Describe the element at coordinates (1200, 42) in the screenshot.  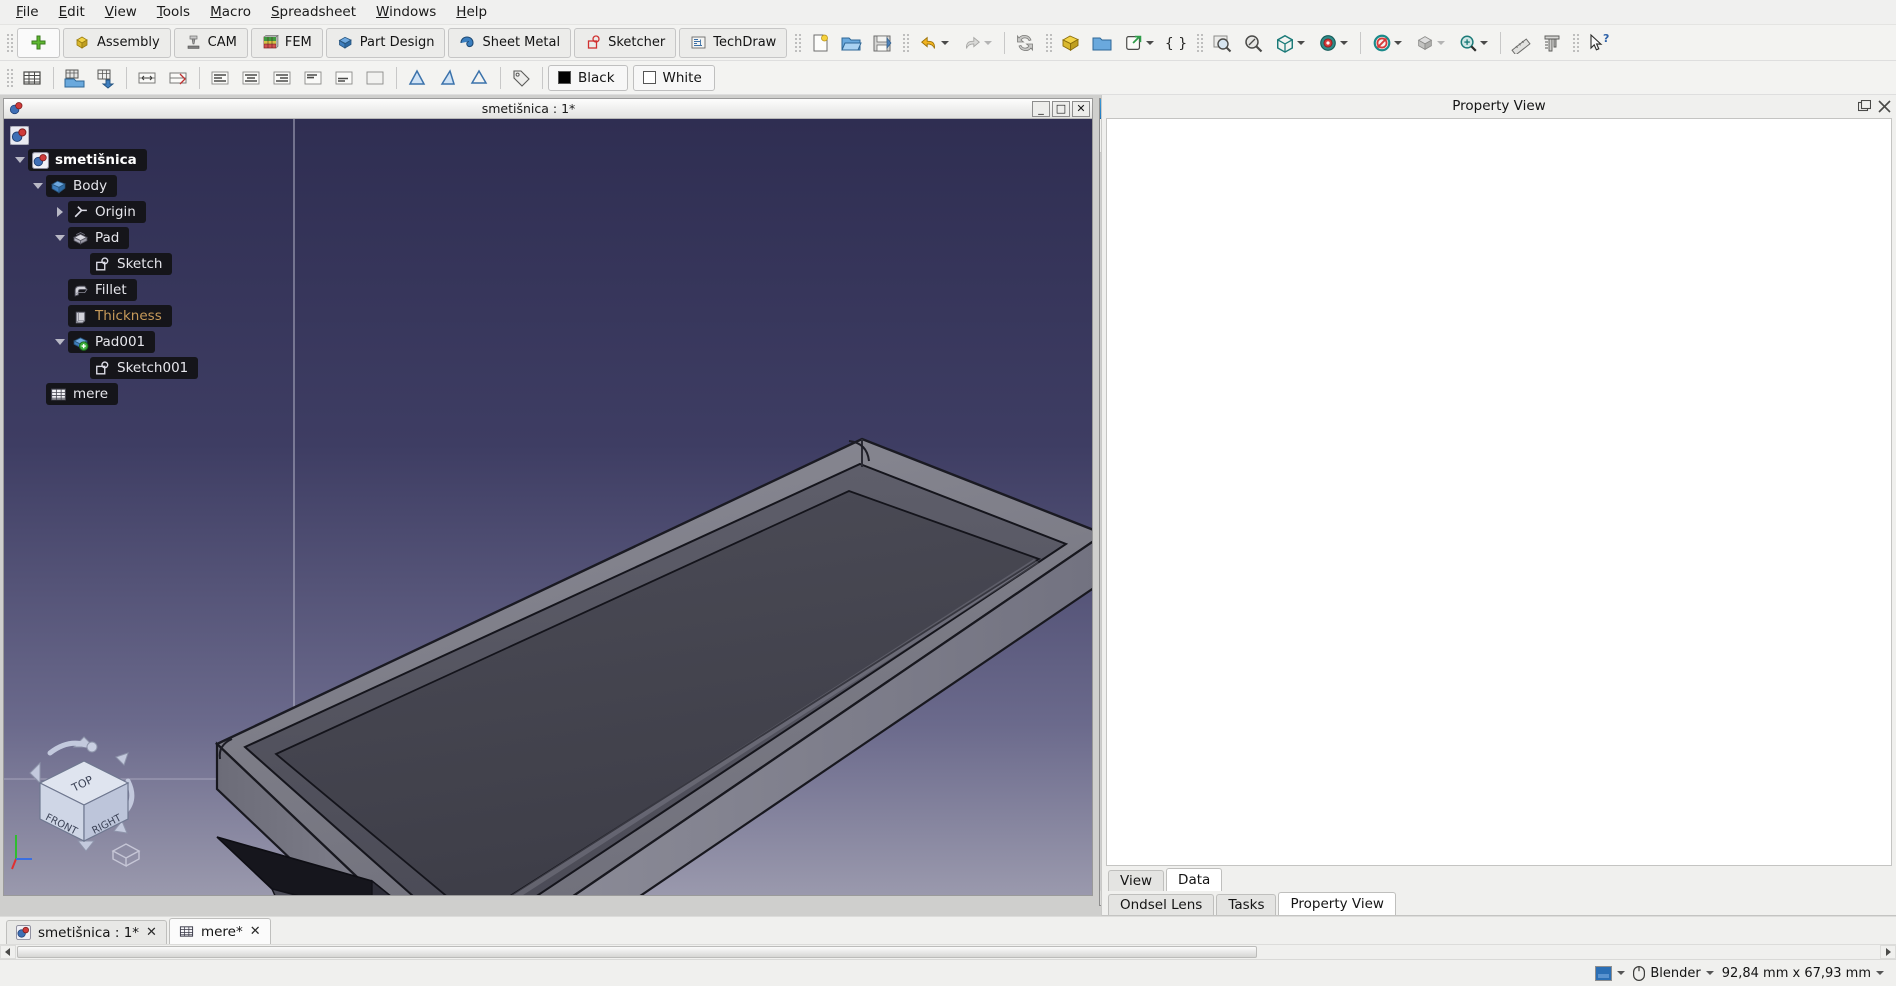
I see `toolbar-grip-view-icon` at that location.